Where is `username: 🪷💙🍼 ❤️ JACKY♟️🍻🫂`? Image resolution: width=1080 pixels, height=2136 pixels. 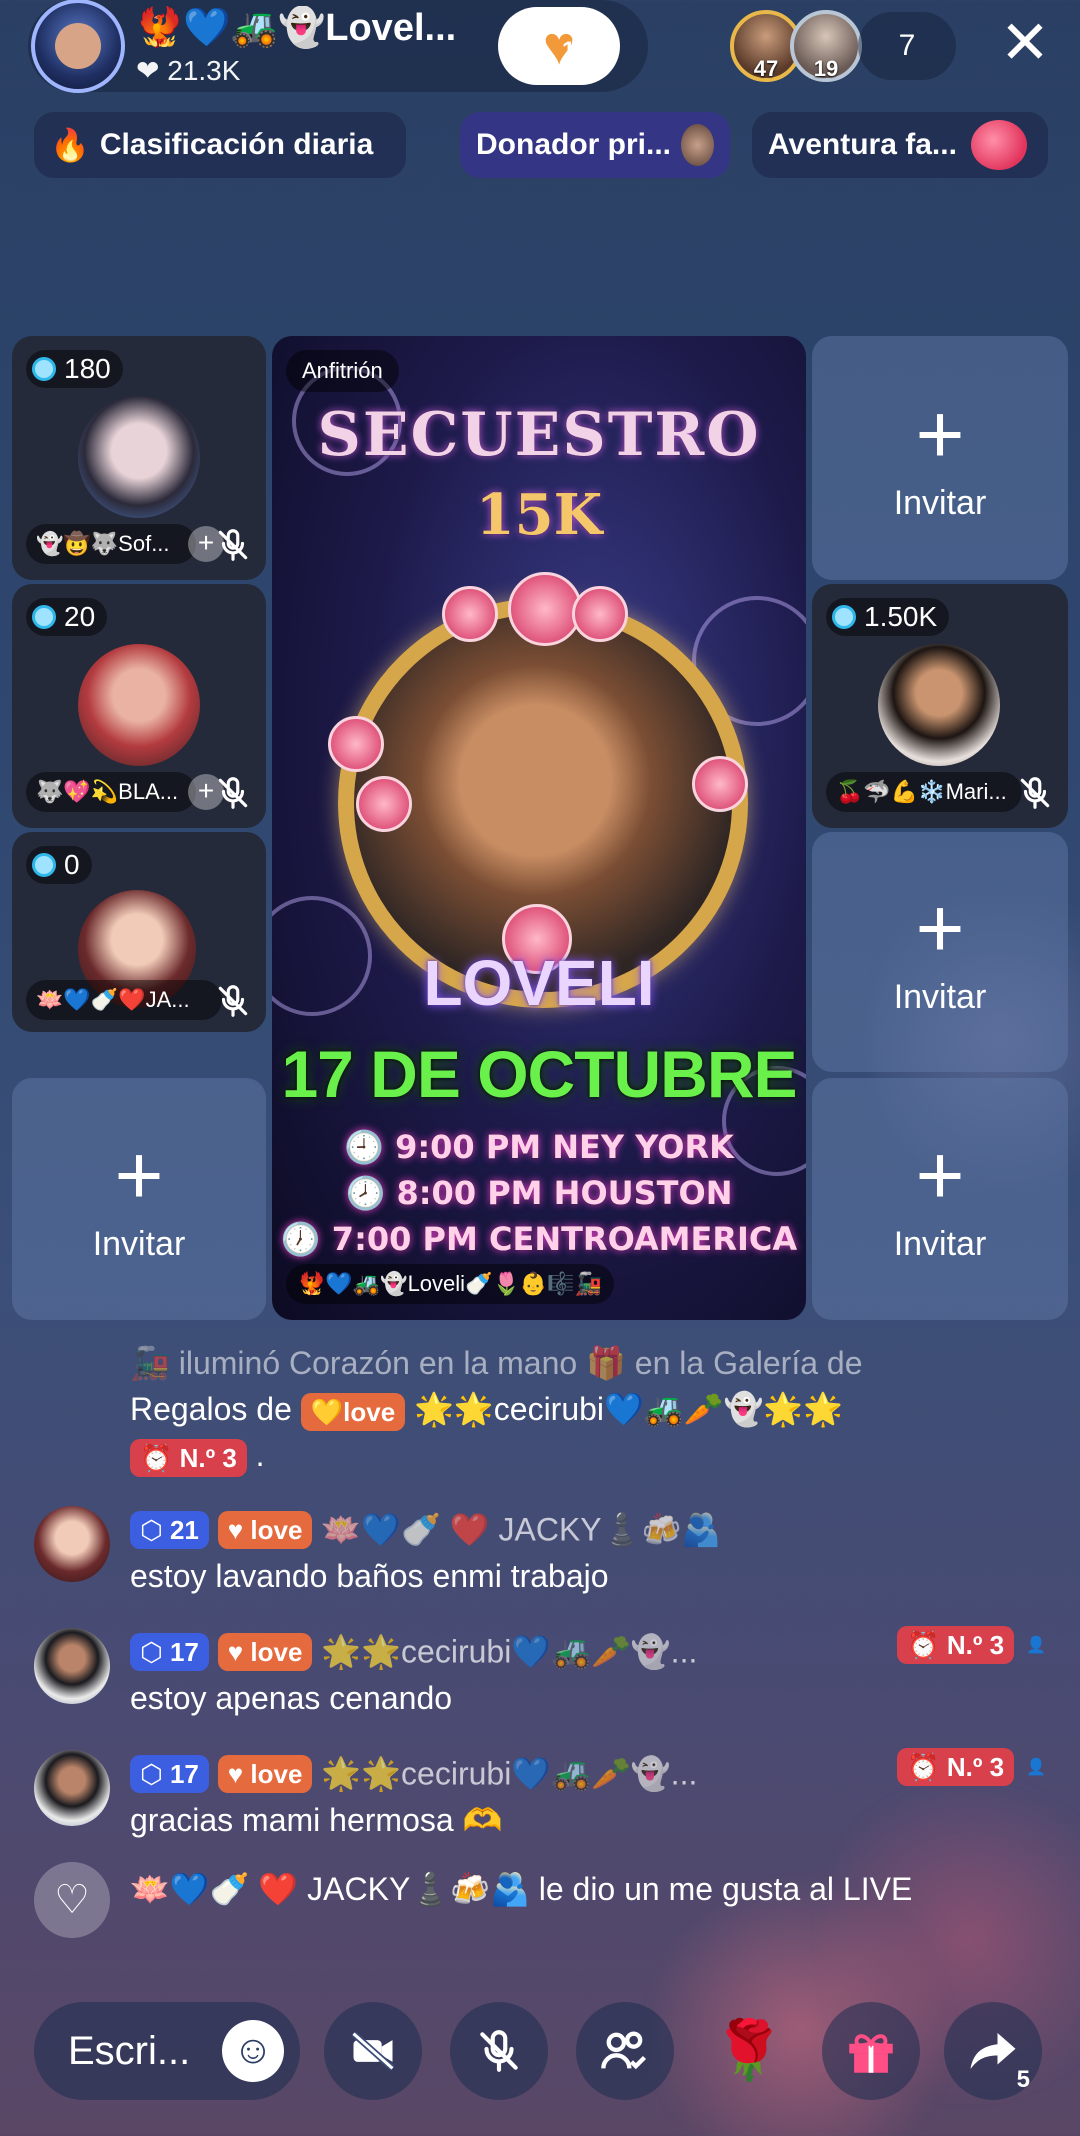
username: 🪷💙🍼 ❤️ JACKY♟️🍻🫂 is located at coordinates (521, 1530).